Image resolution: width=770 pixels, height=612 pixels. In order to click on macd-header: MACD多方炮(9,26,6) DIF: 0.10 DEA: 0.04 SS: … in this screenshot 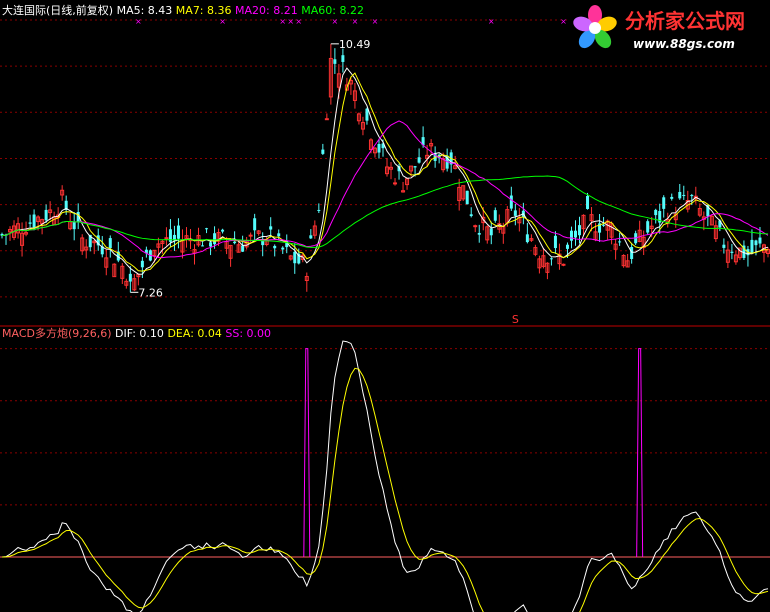, I will do `click(136, 333)`.